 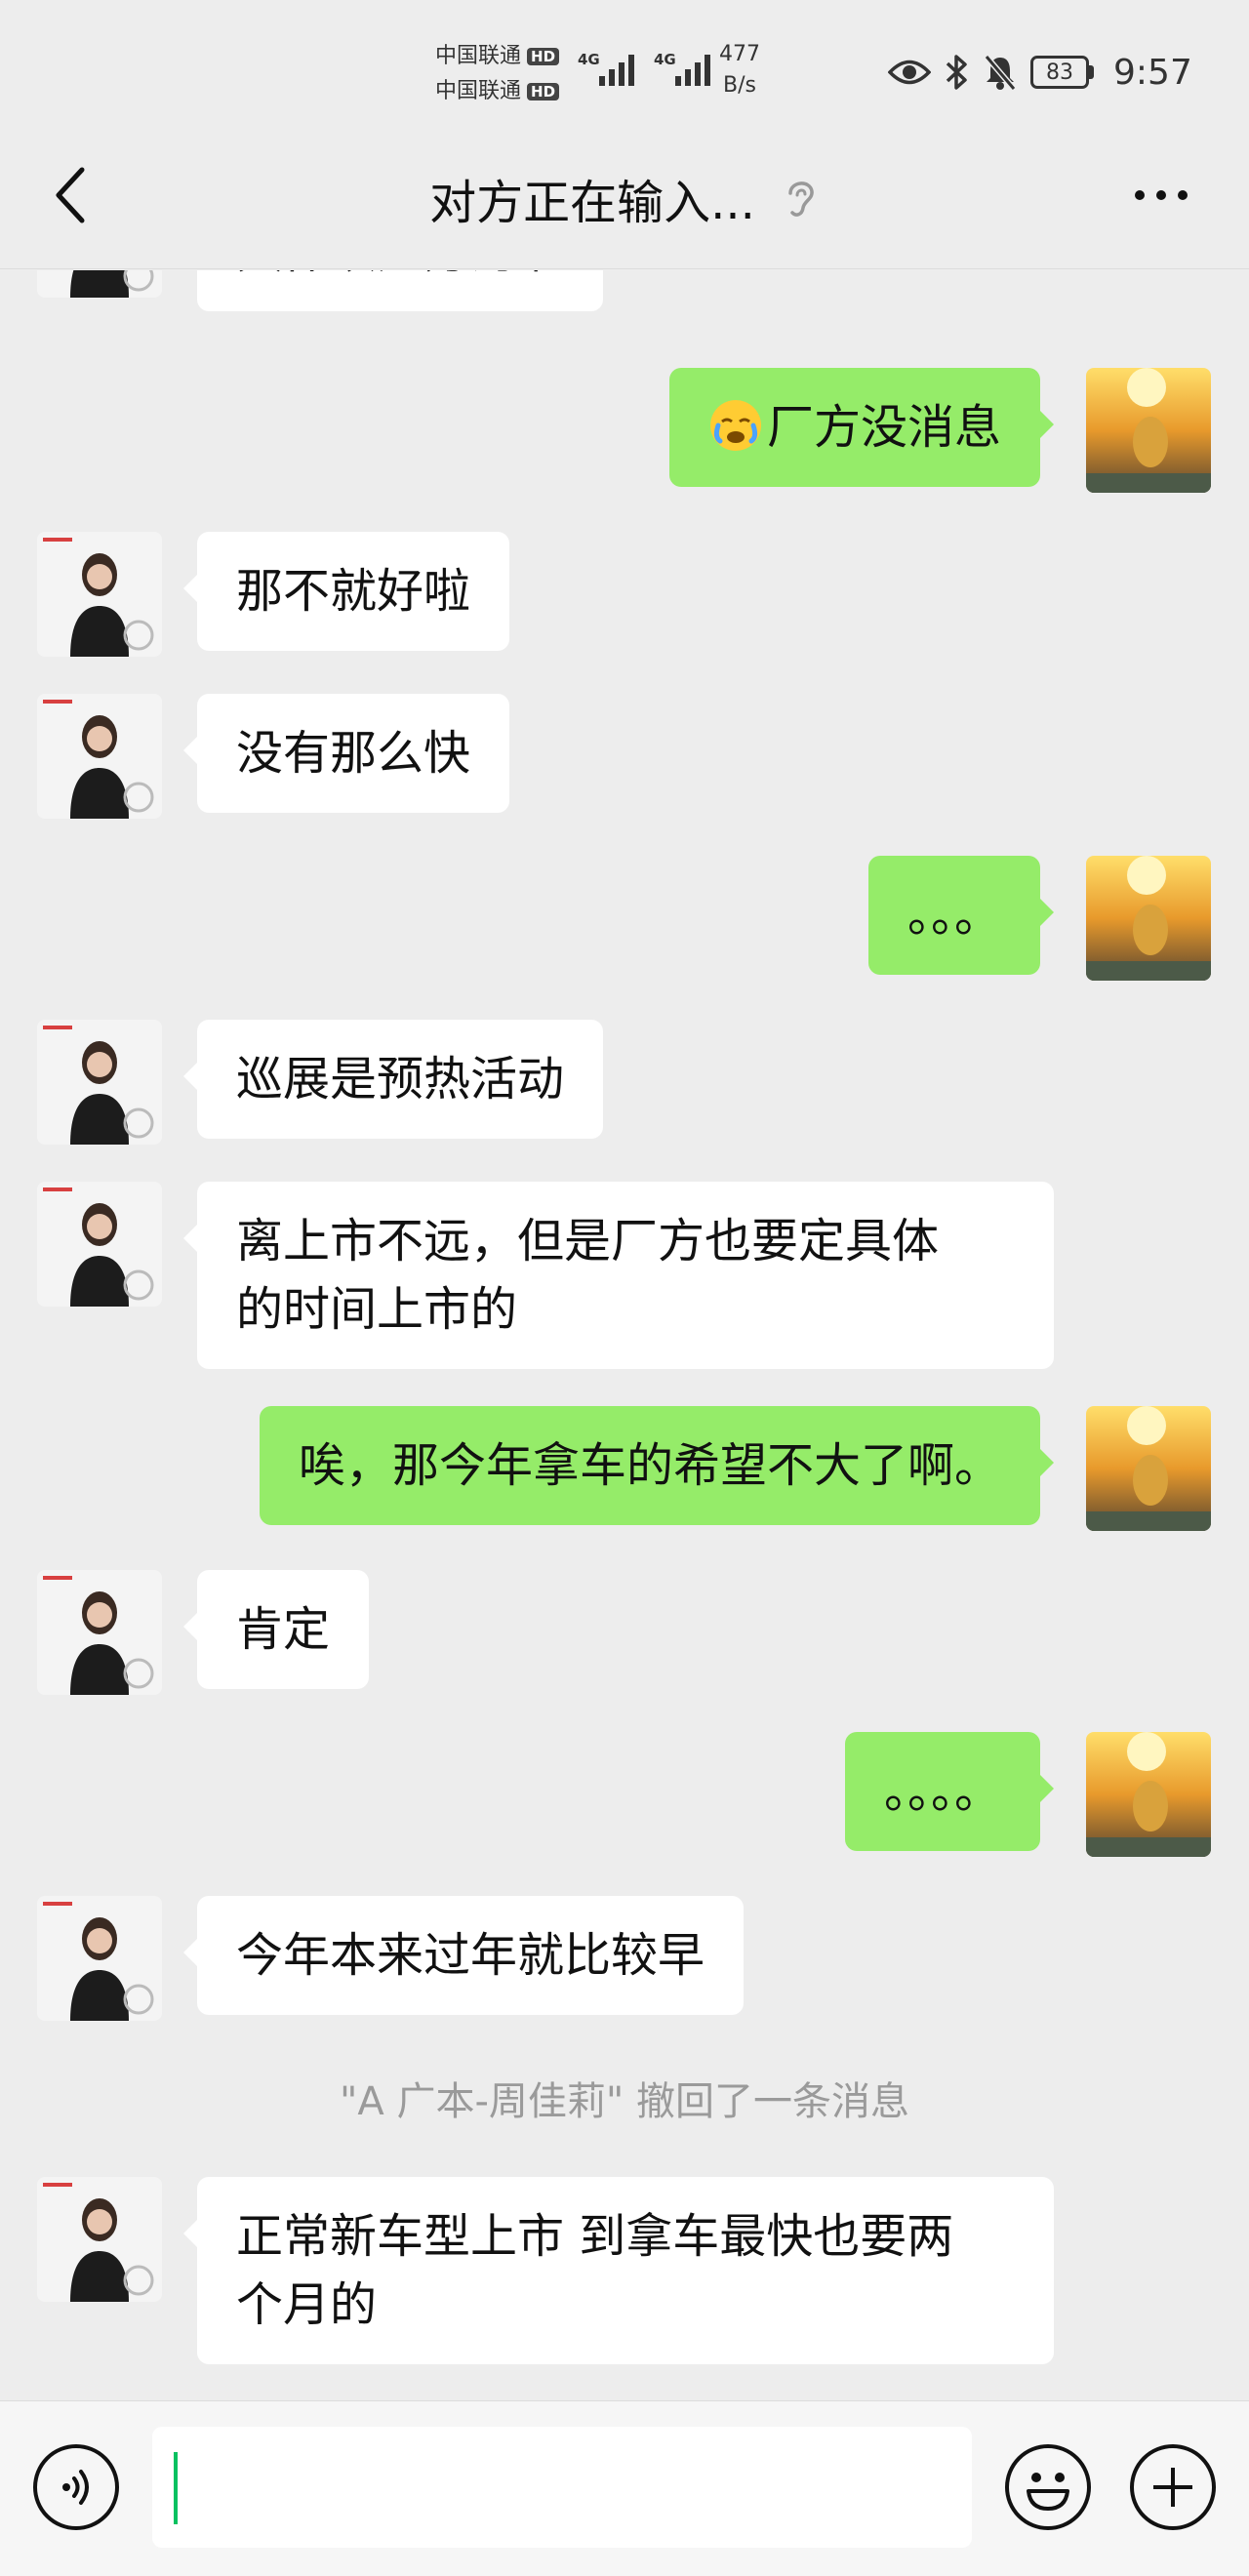 I want to click on status-right: 83 9:57, so click(x=1040, y=72).